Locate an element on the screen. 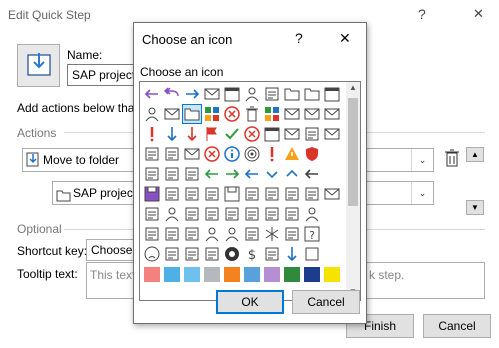  key-search-icon is located at coordinates (192, 214).